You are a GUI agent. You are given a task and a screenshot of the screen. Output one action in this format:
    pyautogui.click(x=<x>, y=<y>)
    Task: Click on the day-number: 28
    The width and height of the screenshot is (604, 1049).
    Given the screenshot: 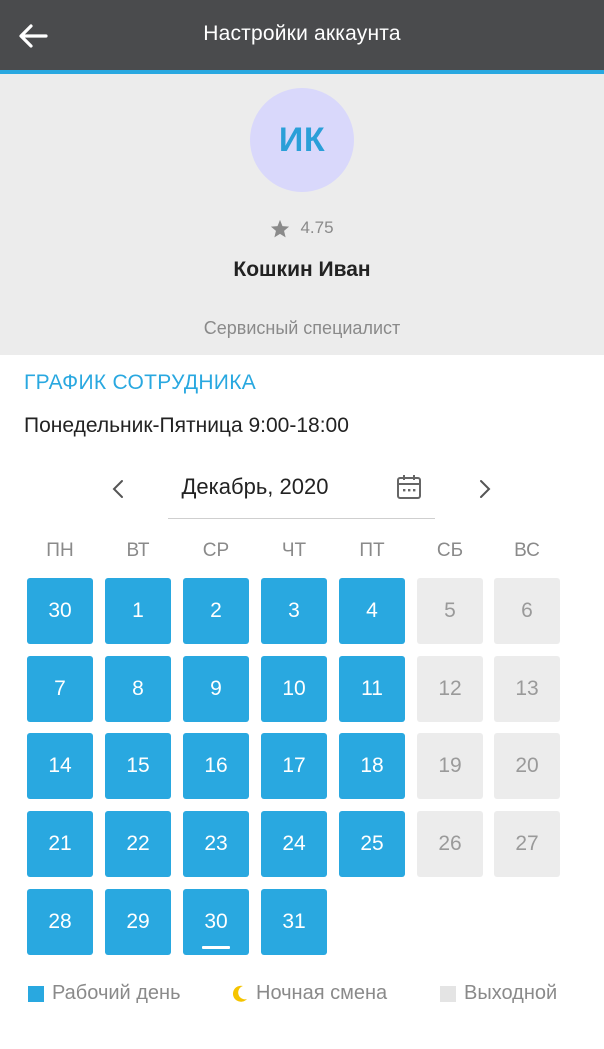 What is the action you would take?
    pyautogui.click(x=60, y=921)
    